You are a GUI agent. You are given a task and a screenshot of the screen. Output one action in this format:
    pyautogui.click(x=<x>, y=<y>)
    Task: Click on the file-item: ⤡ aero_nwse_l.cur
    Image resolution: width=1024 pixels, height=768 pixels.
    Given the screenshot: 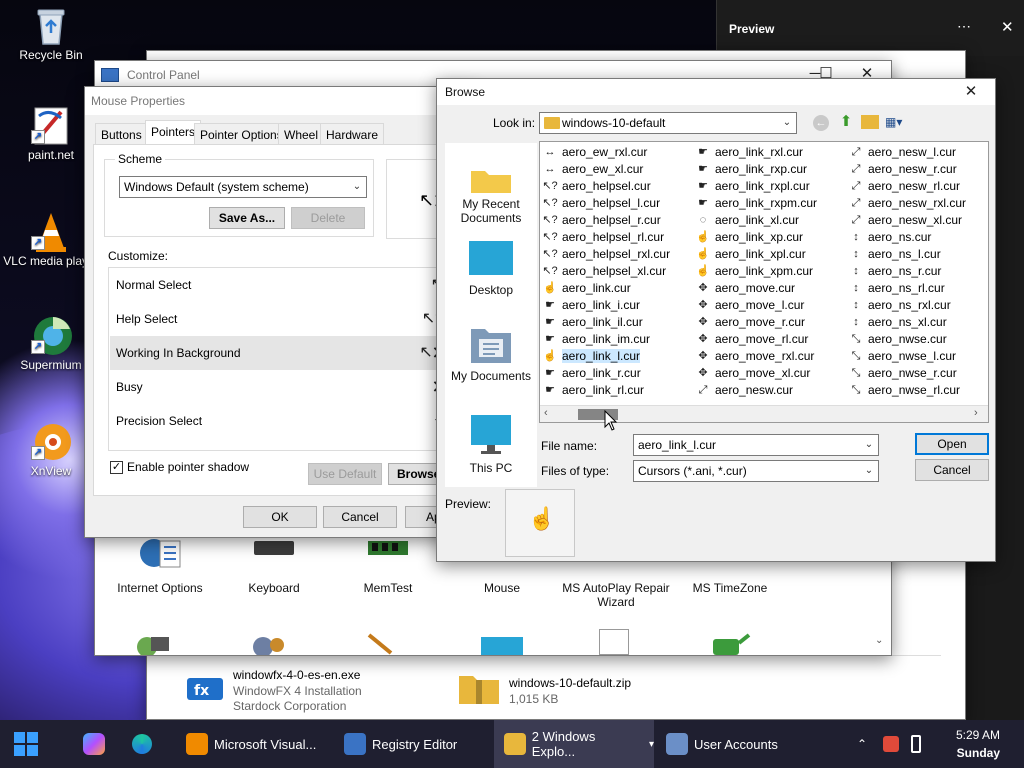 What is the action you would take?
    pyautogui.click(x=906, y=356)
    